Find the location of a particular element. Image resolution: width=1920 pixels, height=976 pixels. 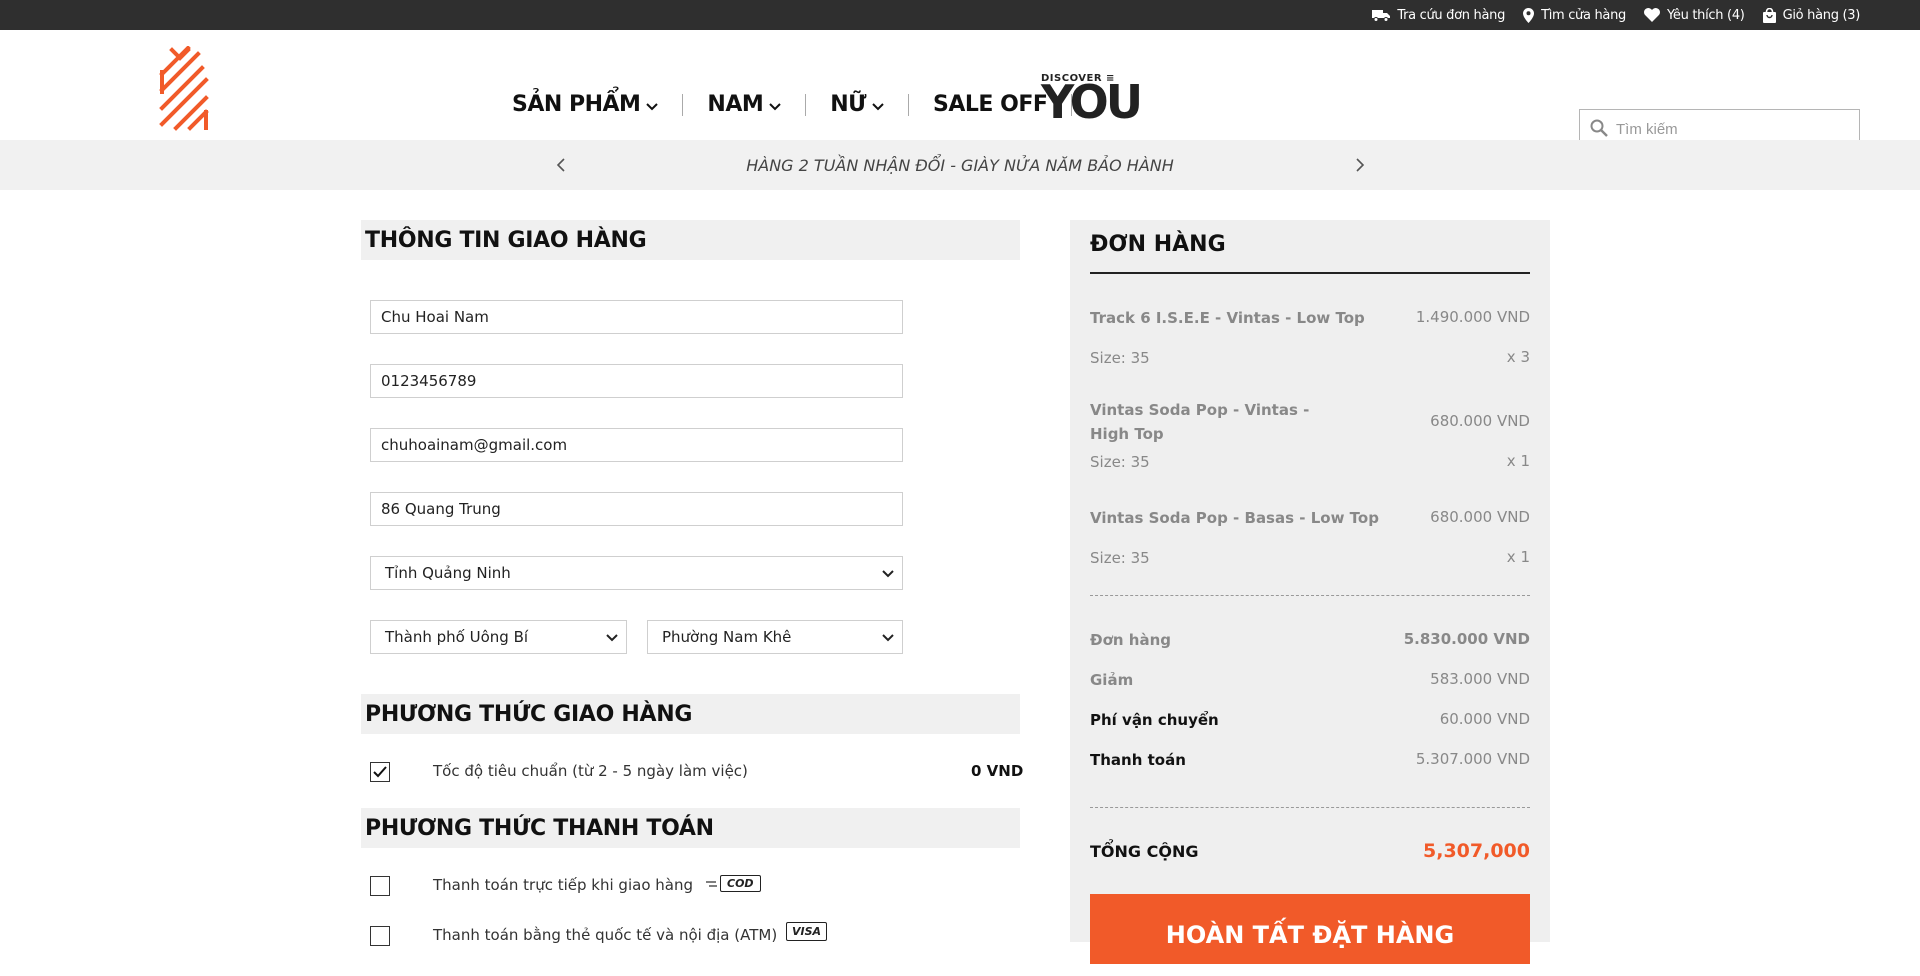

phone-value: 0123456789 is located at coordinates (429, 381).